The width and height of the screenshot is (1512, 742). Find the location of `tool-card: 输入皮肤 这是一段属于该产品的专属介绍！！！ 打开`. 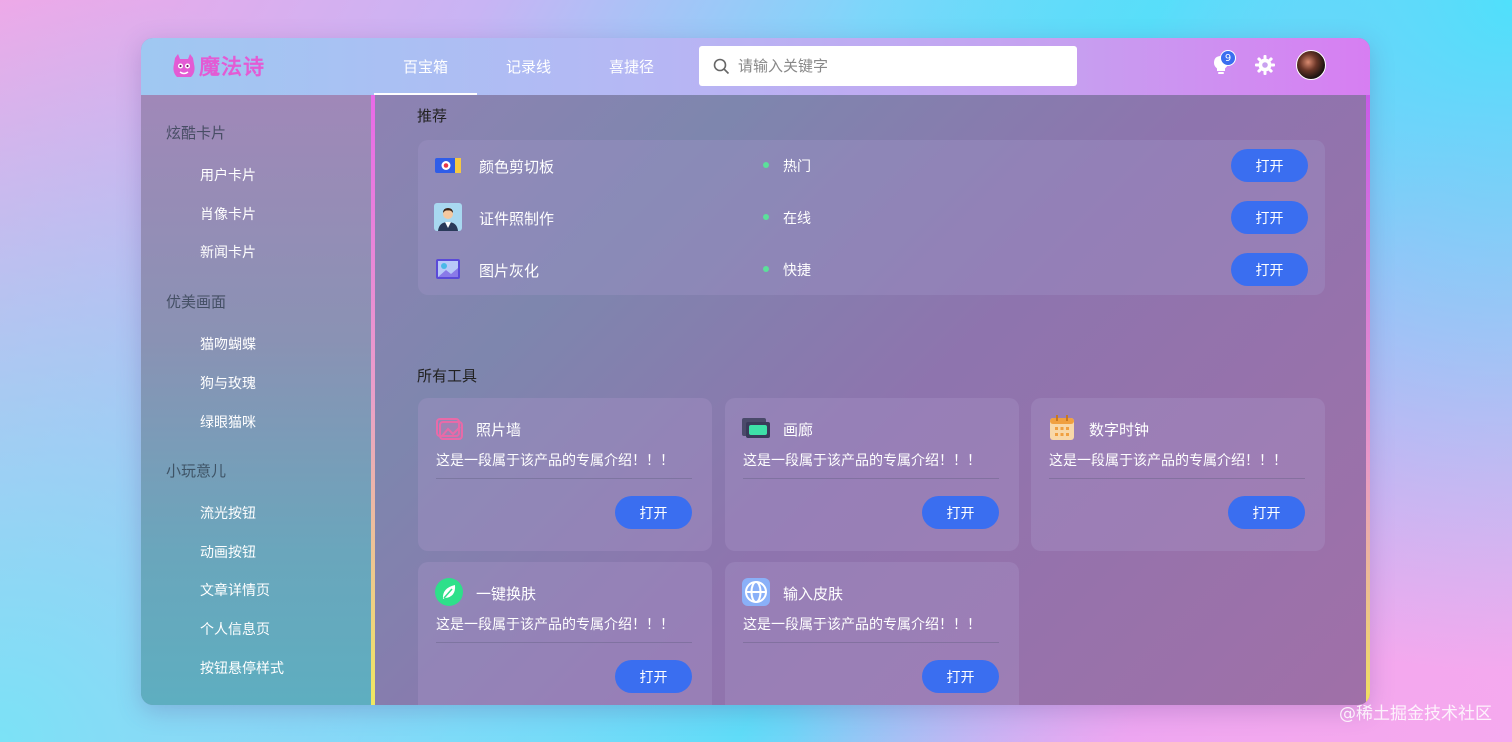

tool-card: 输入皮肤 这是一段属于该产品的专属介绍！！！ 打开 is located at coordinates (872, 633).